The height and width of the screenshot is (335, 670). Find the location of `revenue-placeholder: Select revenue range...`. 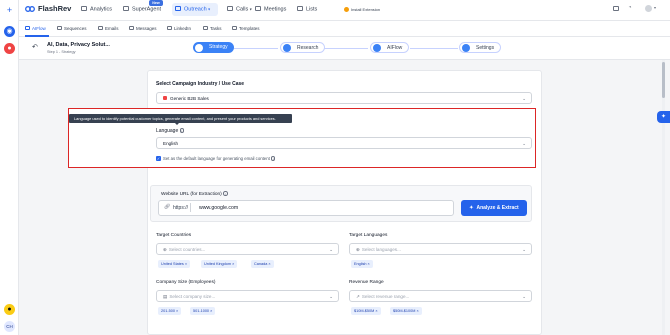

revenue-placeholder: Select revenue range... is located at coordinates (385, 296).